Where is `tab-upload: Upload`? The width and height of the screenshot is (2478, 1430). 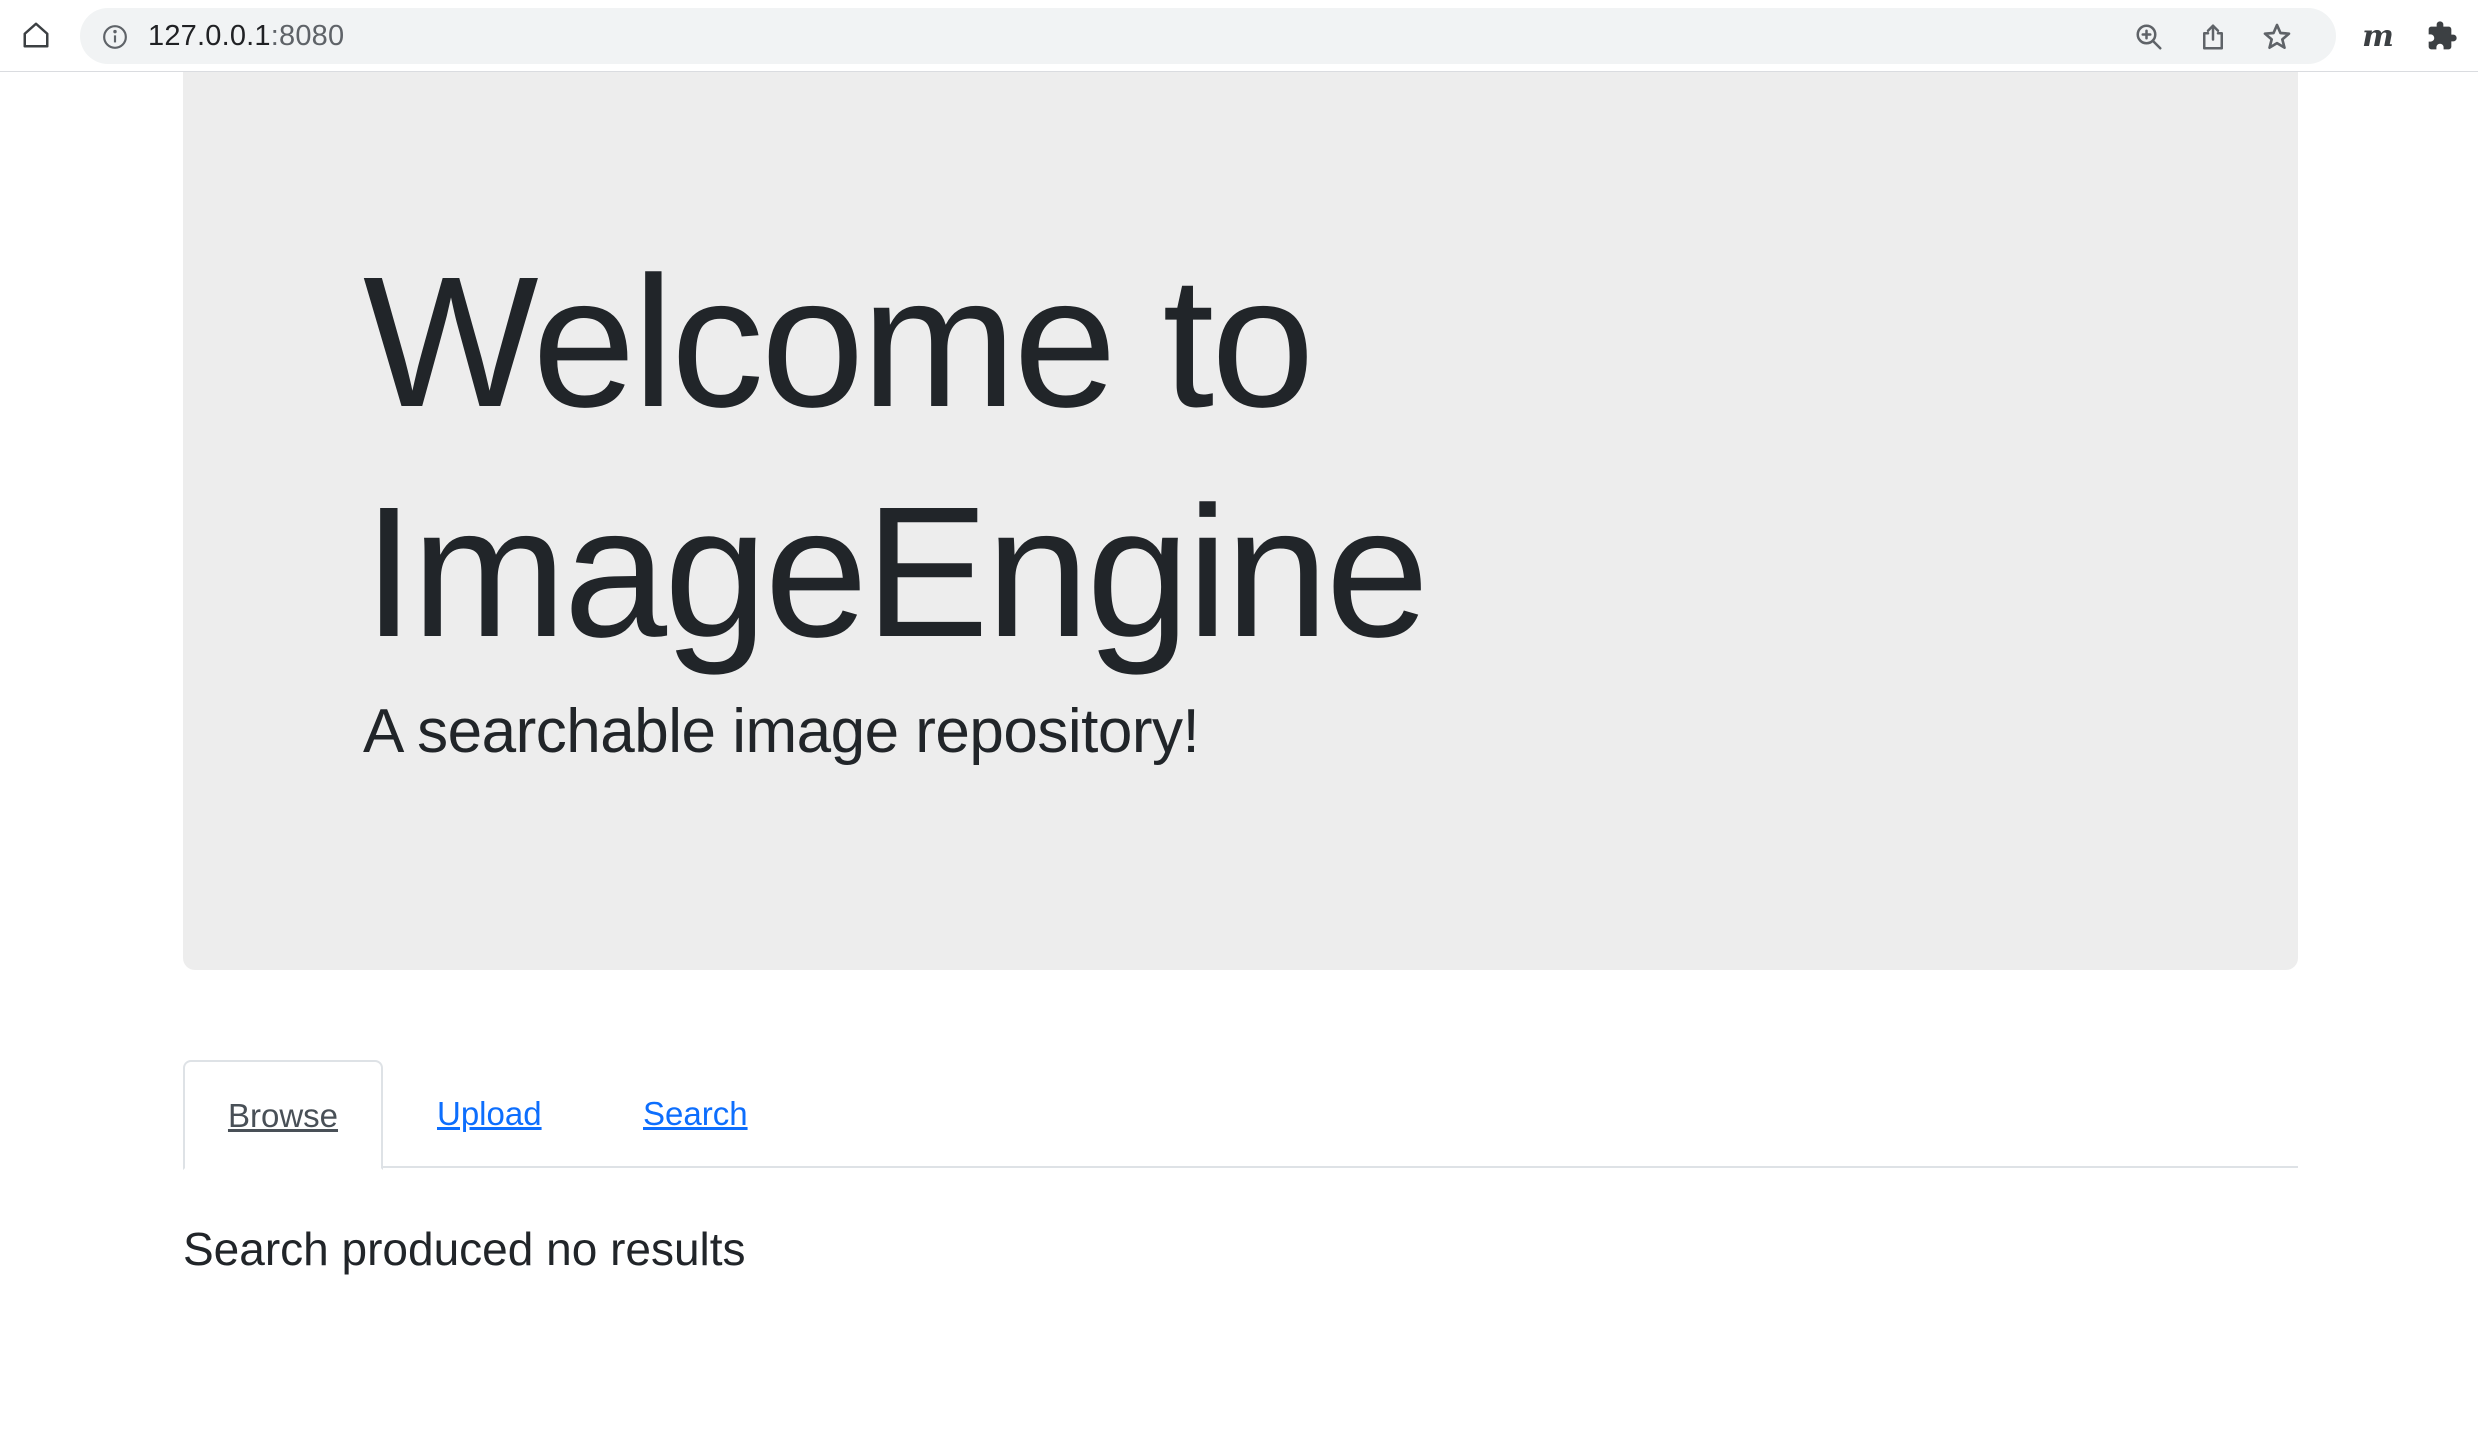
tab-upload: Upload is located at coordinates (489, 1114).